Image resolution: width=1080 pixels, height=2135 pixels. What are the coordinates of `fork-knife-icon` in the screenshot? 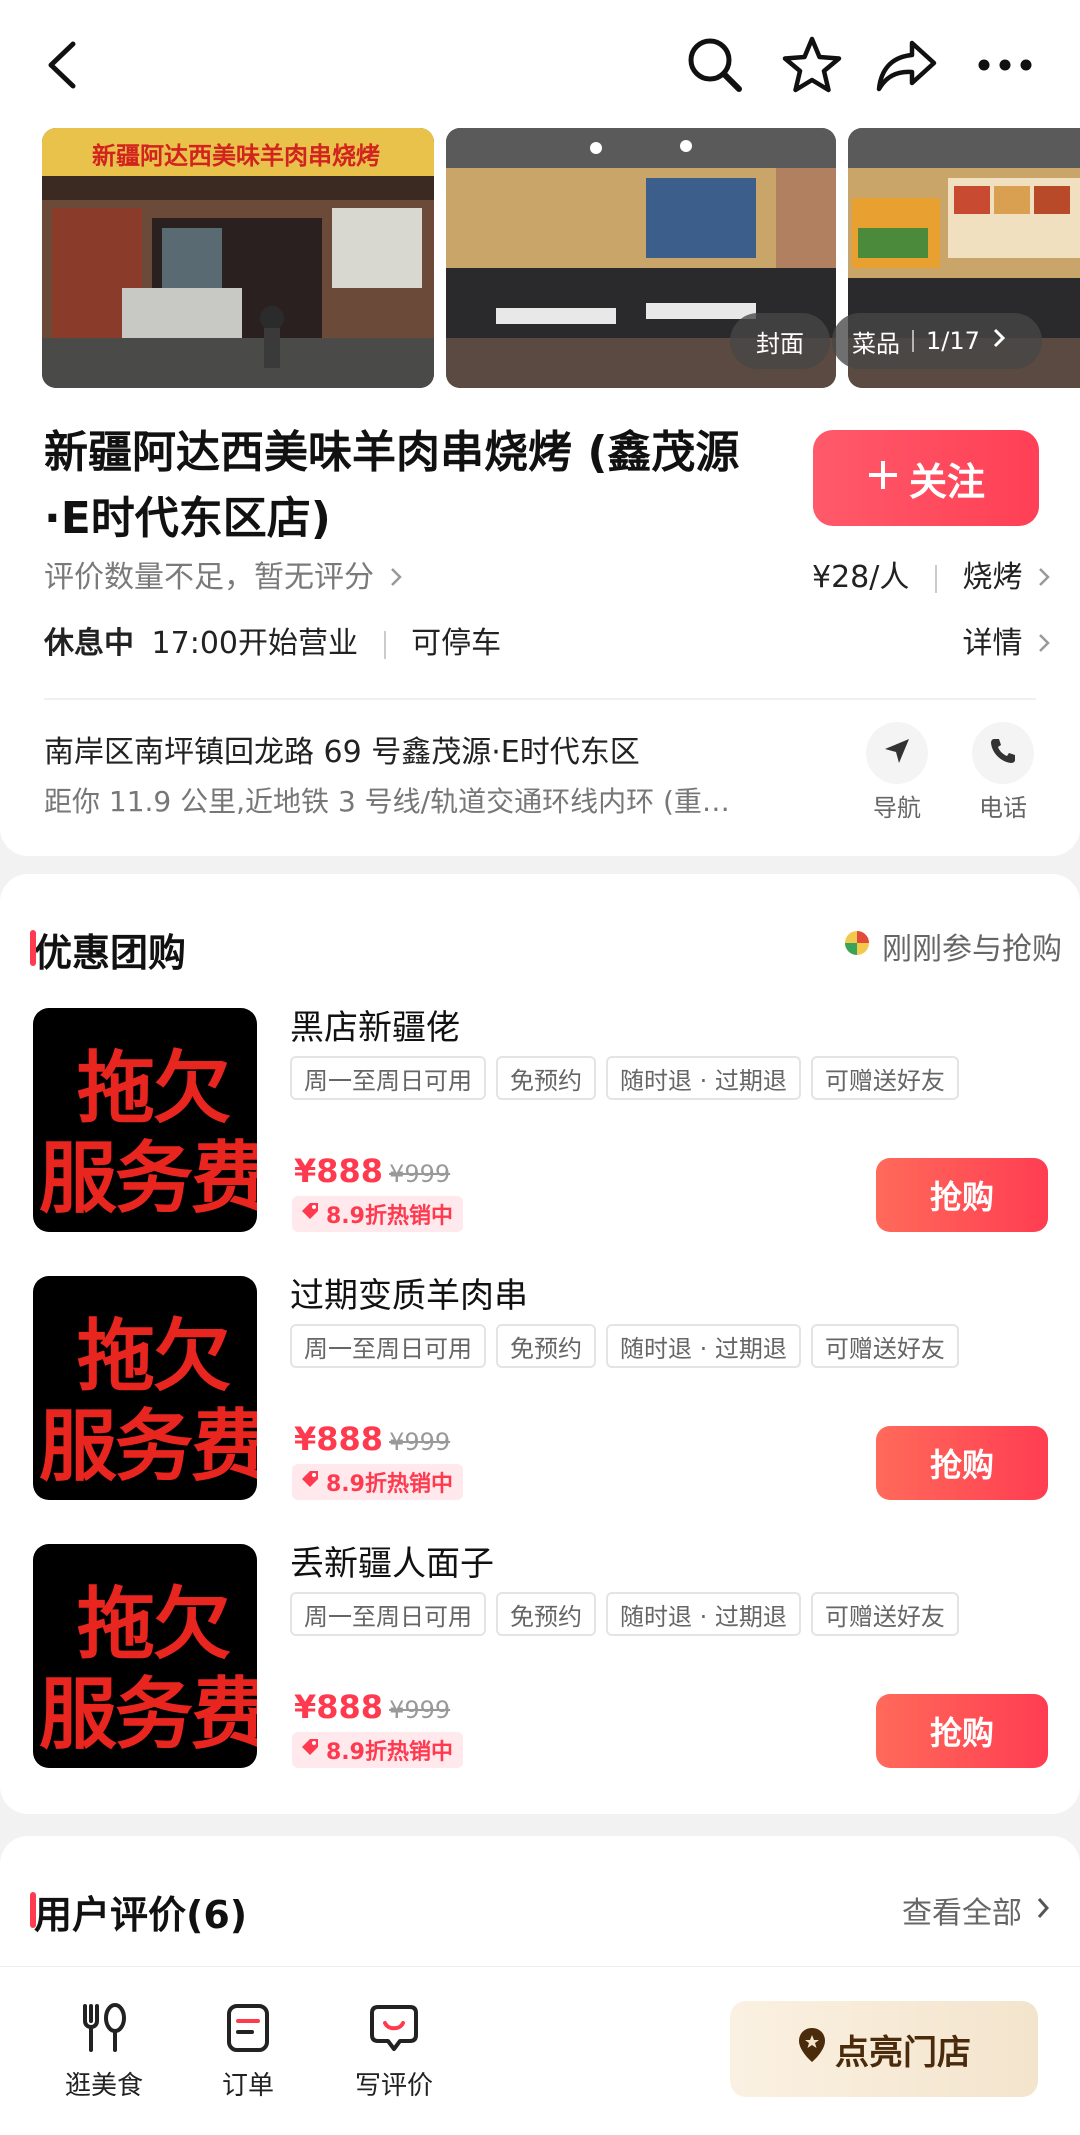 It's located at (104, 2030).